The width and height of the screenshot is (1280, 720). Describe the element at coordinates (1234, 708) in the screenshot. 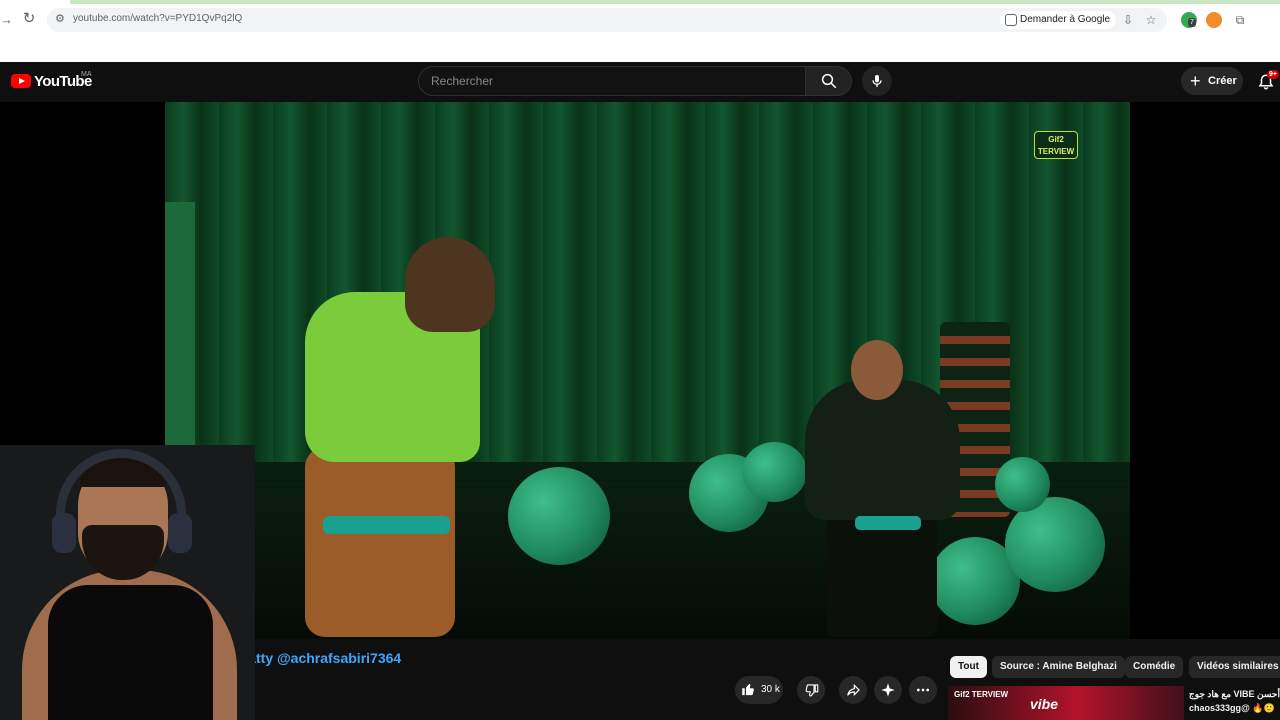

I see `recommended-video-title-line2: chaos333gg@ 🔥🙂` at that location.